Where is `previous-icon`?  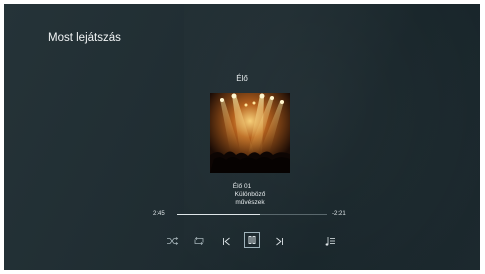 previous-icon is located at coordinates (226, 241).